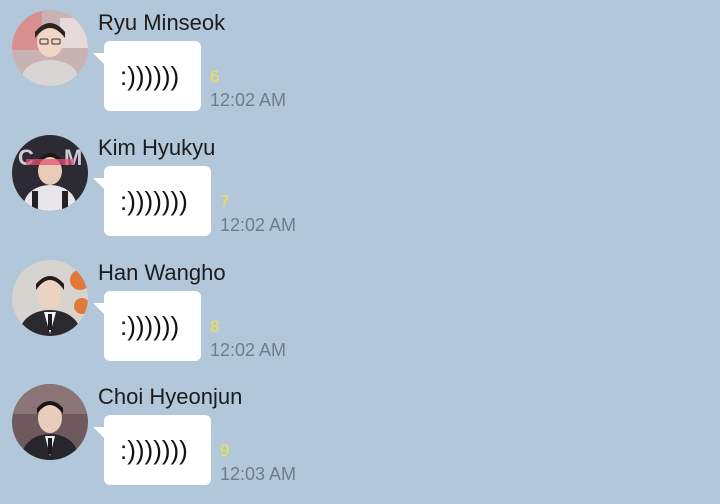 The height and width of the screenshot is (504, 720). I want to click on sender-name: Choi Hyeonjun, so click(170, 396).